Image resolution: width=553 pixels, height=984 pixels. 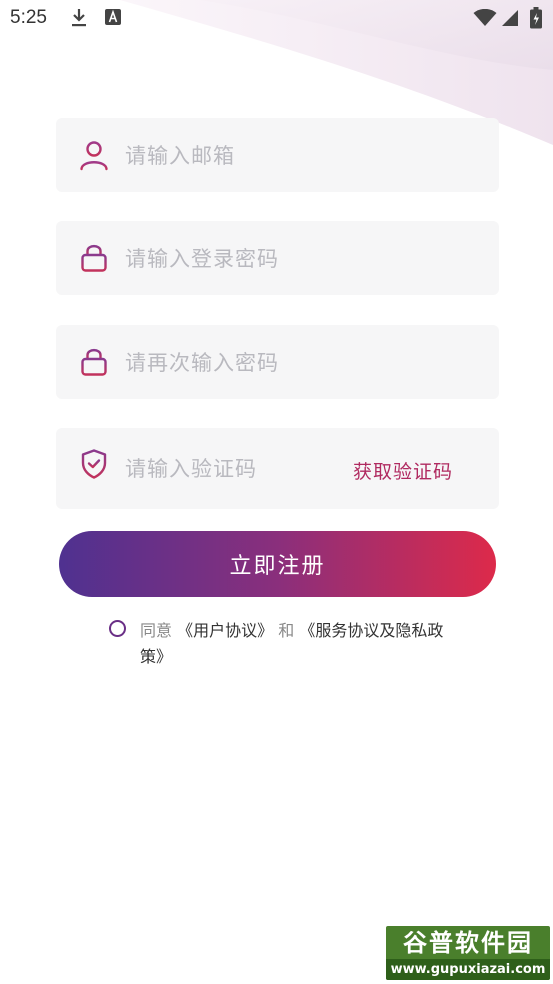 What do you see at coordinates (28, 17) in the screenshot?
I see `status-time: 5:25` at bounding box center [28, 17].